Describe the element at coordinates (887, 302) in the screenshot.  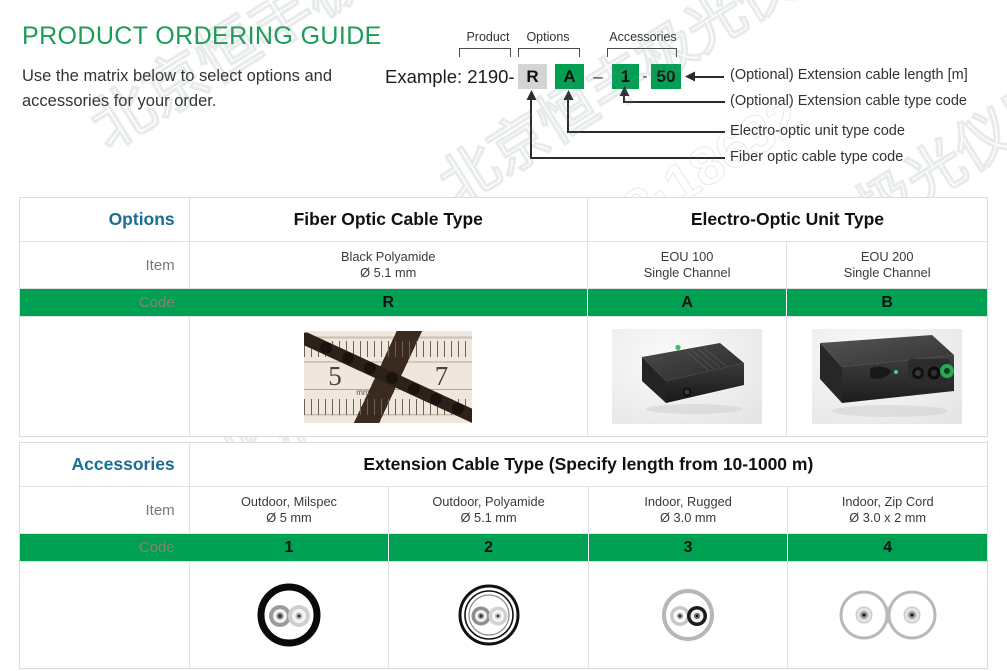
I see `code-value-eou200: B` at that location.